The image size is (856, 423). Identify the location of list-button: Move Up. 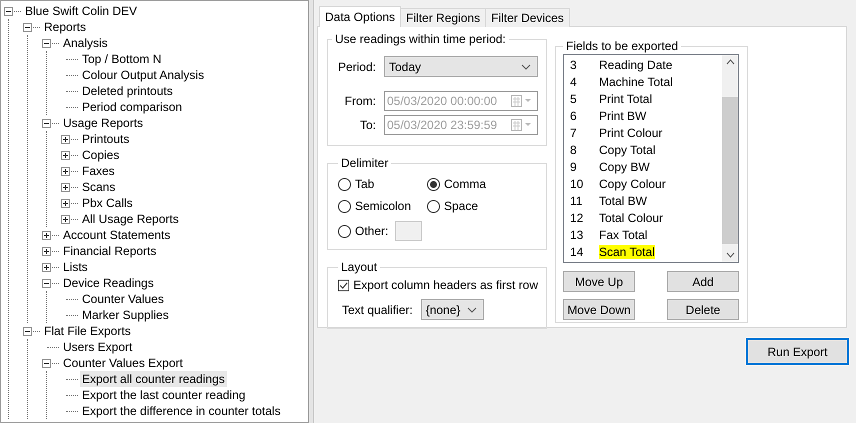
(599, 281).